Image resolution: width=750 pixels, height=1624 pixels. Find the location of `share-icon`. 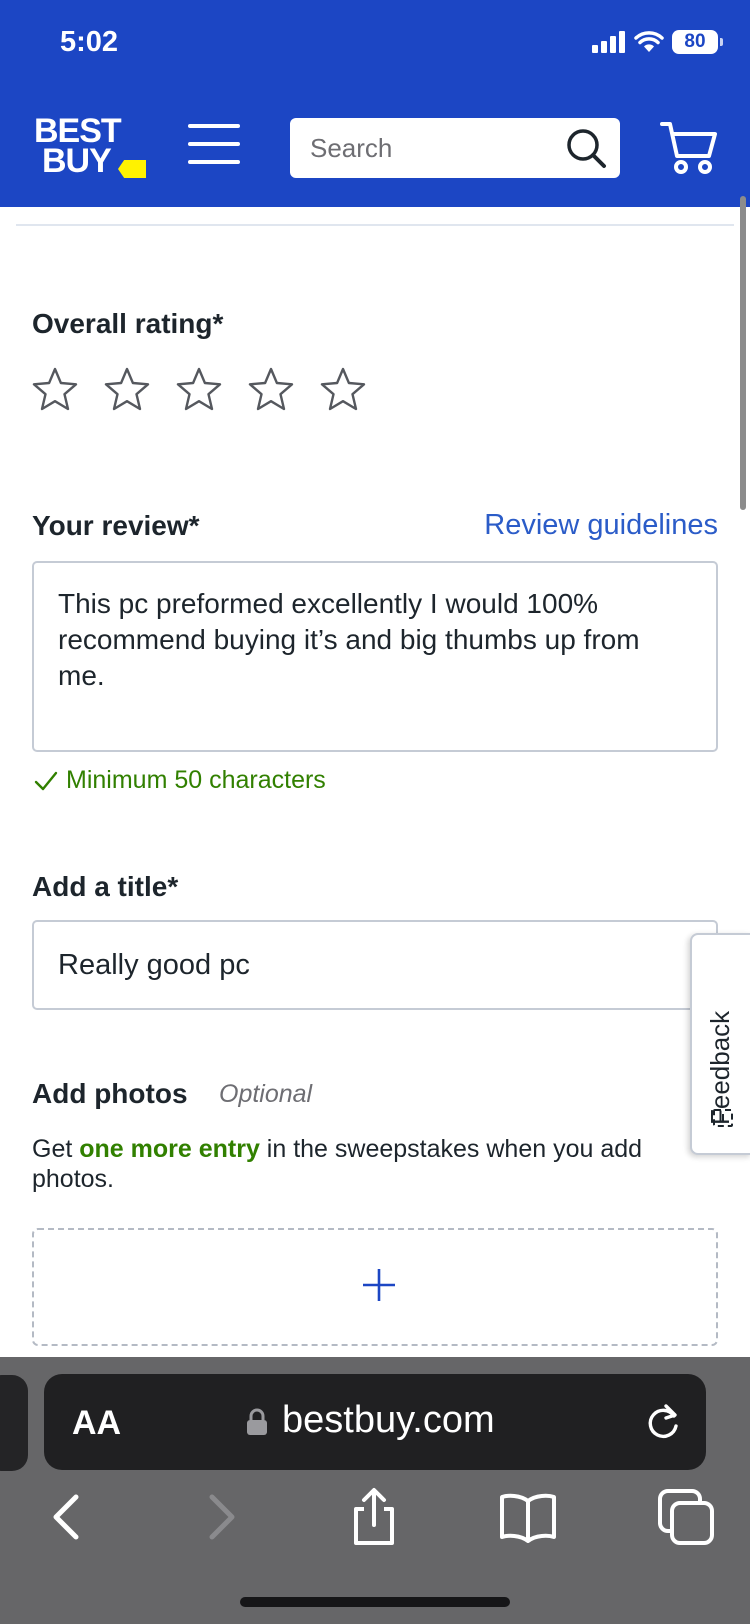

share-icon is located at coordinates (374, 1517).